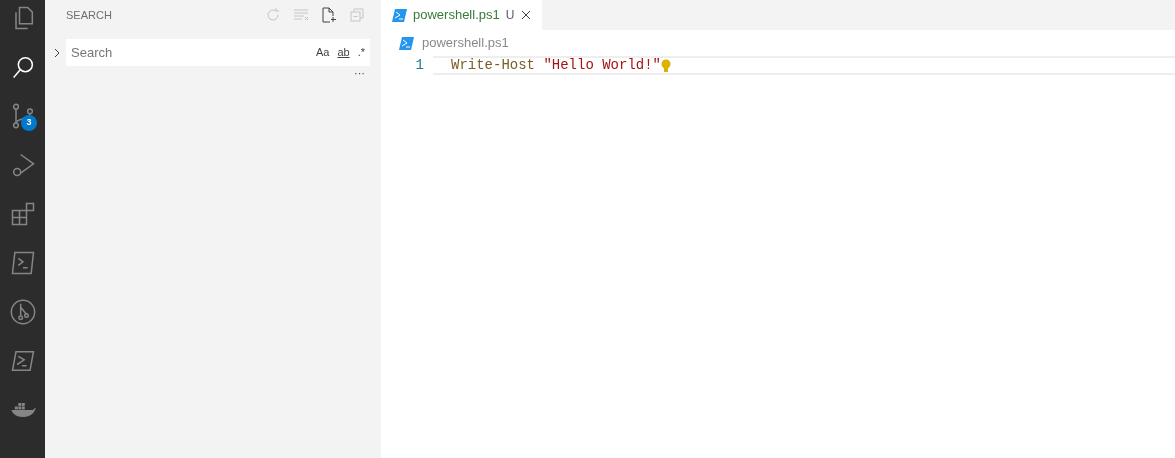  Describe the element at coordinates (343, 52) in the screenshot. I see `search-option-toggle: ab` at that location.